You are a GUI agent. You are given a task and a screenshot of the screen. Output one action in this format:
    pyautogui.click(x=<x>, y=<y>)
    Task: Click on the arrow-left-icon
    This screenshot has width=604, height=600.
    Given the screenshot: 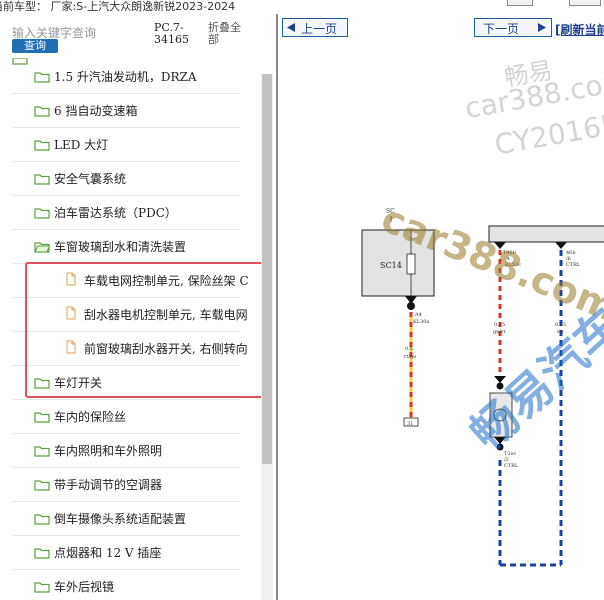 What is the action you would take?
    pyautogui.click(x=291, y=27)
    